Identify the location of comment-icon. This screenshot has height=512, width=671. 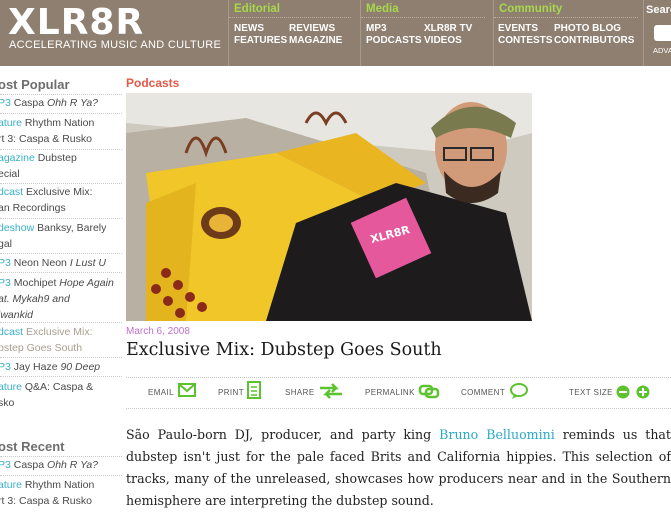
(519, 391).